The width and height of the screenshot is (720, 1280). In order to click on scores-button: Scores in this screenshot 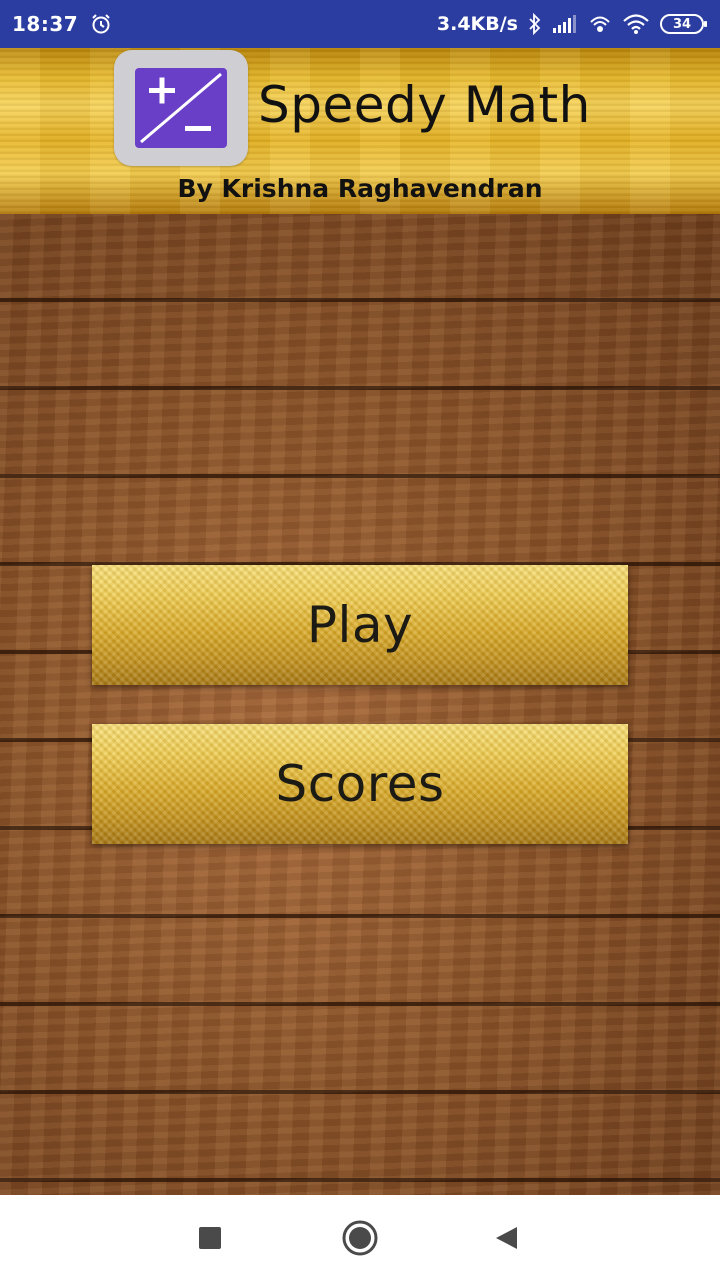, I will do `click(360, 784)`.